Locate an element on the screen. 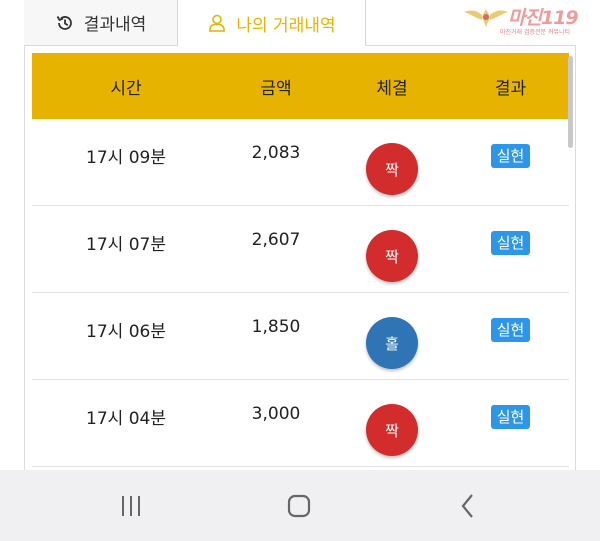 The image size is (600, 541). table-header: 시간 금액 체결 결과 is located at coordinates (300, 86).